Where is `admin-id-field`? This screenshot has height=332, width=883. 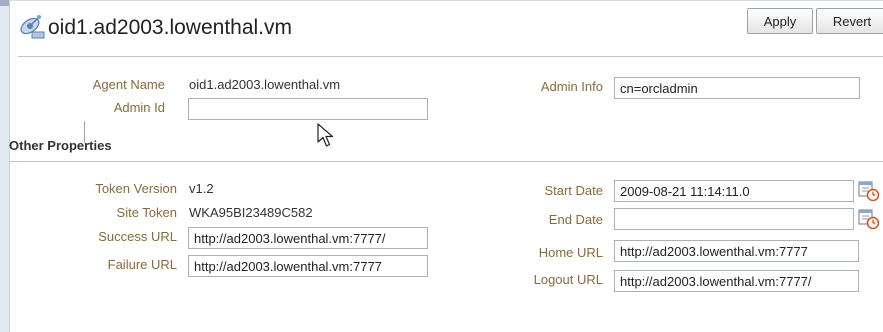
admin-id-field is located at coordinates (308, 109).